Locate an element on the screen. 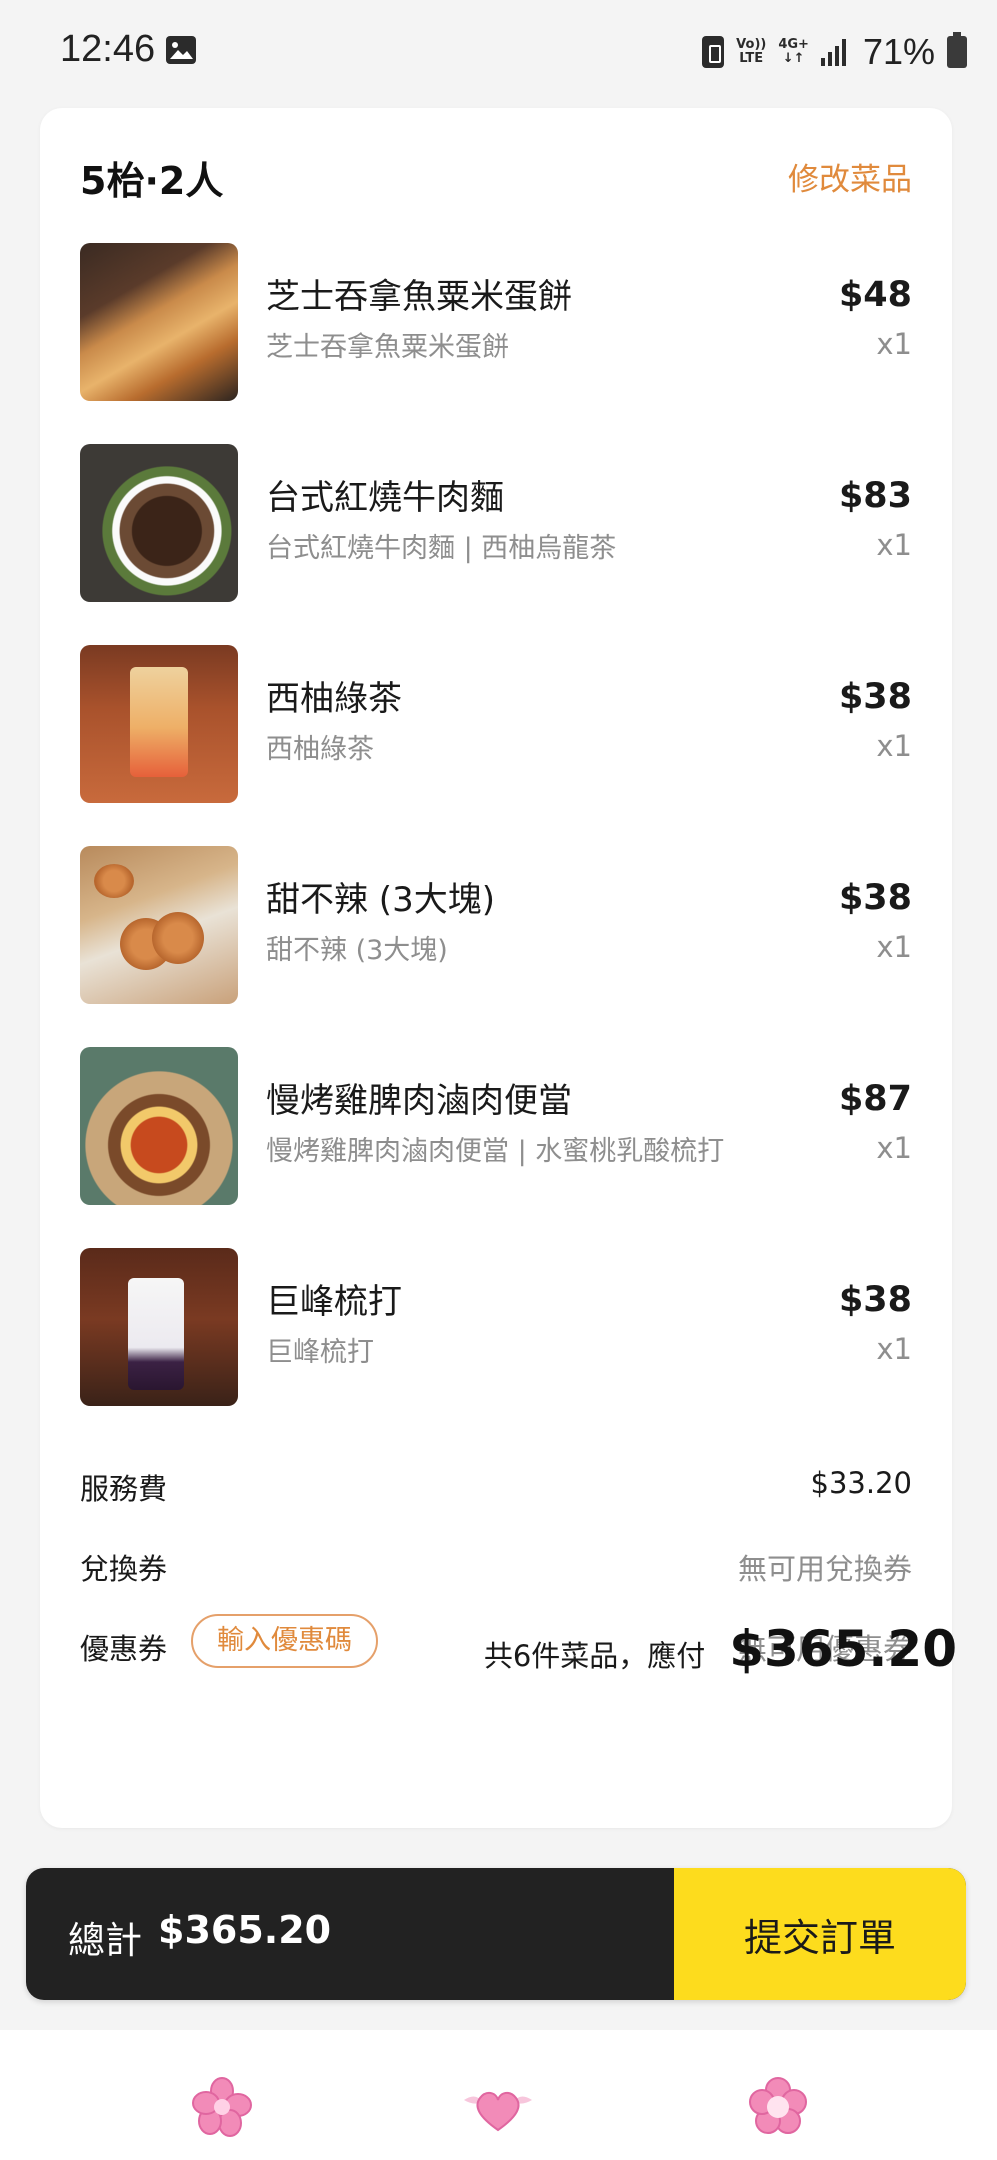 The height and width of the screenshot is (2160, 997). battery-saver-icon is located at coordinates (713, 52).